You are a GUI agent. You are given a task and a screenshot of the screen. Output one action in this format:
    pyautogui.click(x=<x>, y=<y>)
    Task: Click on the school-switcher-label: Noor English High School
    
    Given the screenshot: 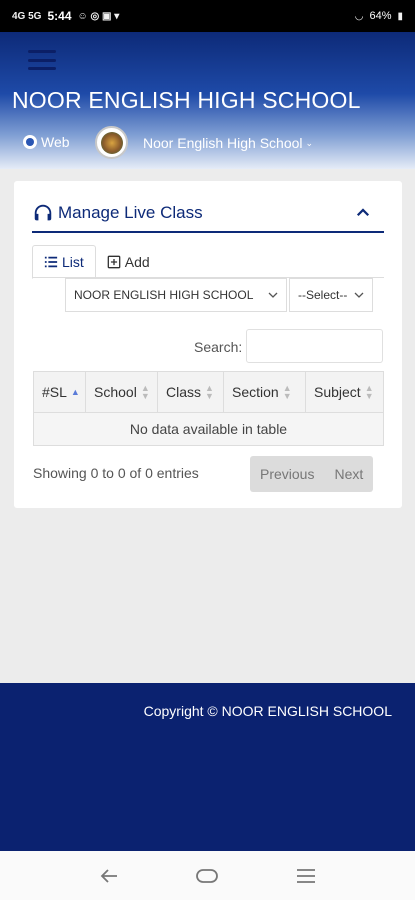 What is the action you would take?
    pyautogui.click(x=223, y=143)
    